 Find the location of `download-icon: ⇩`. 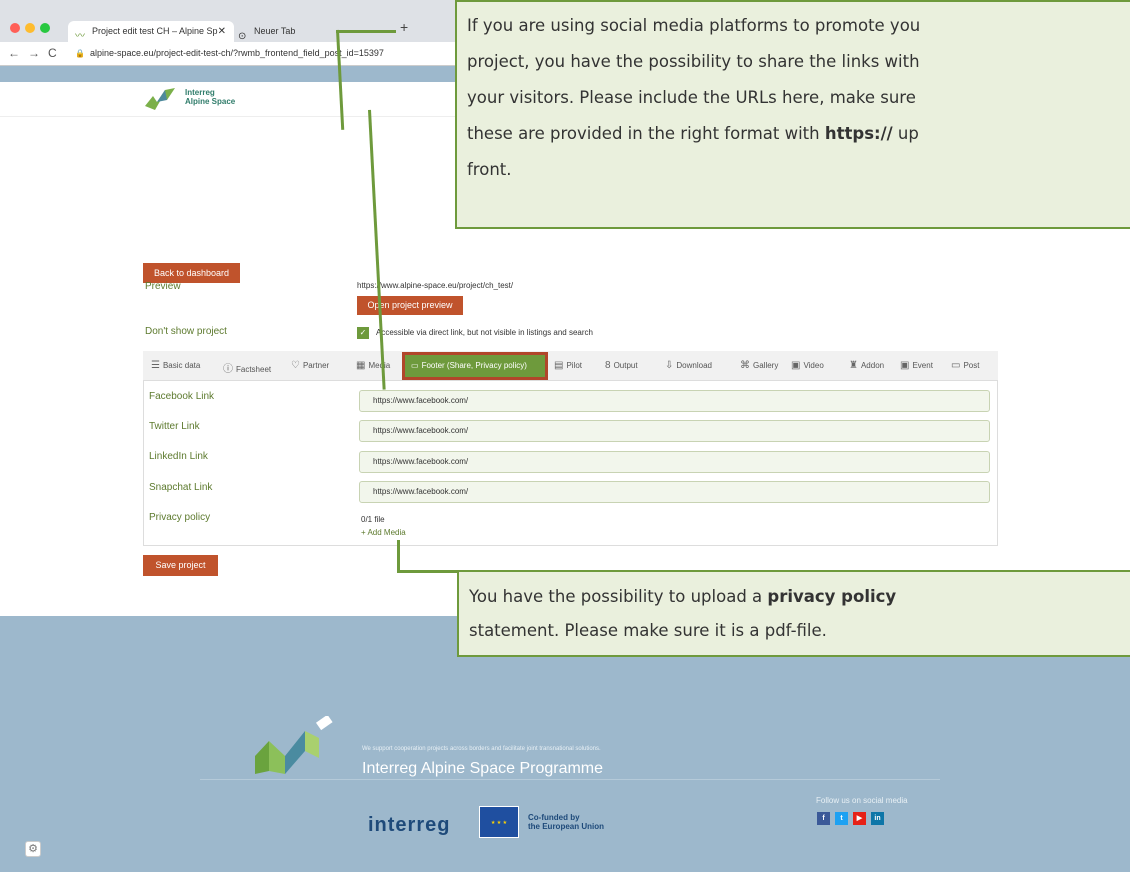

download-icon: ⇩ is located at coordinates (669, 365).